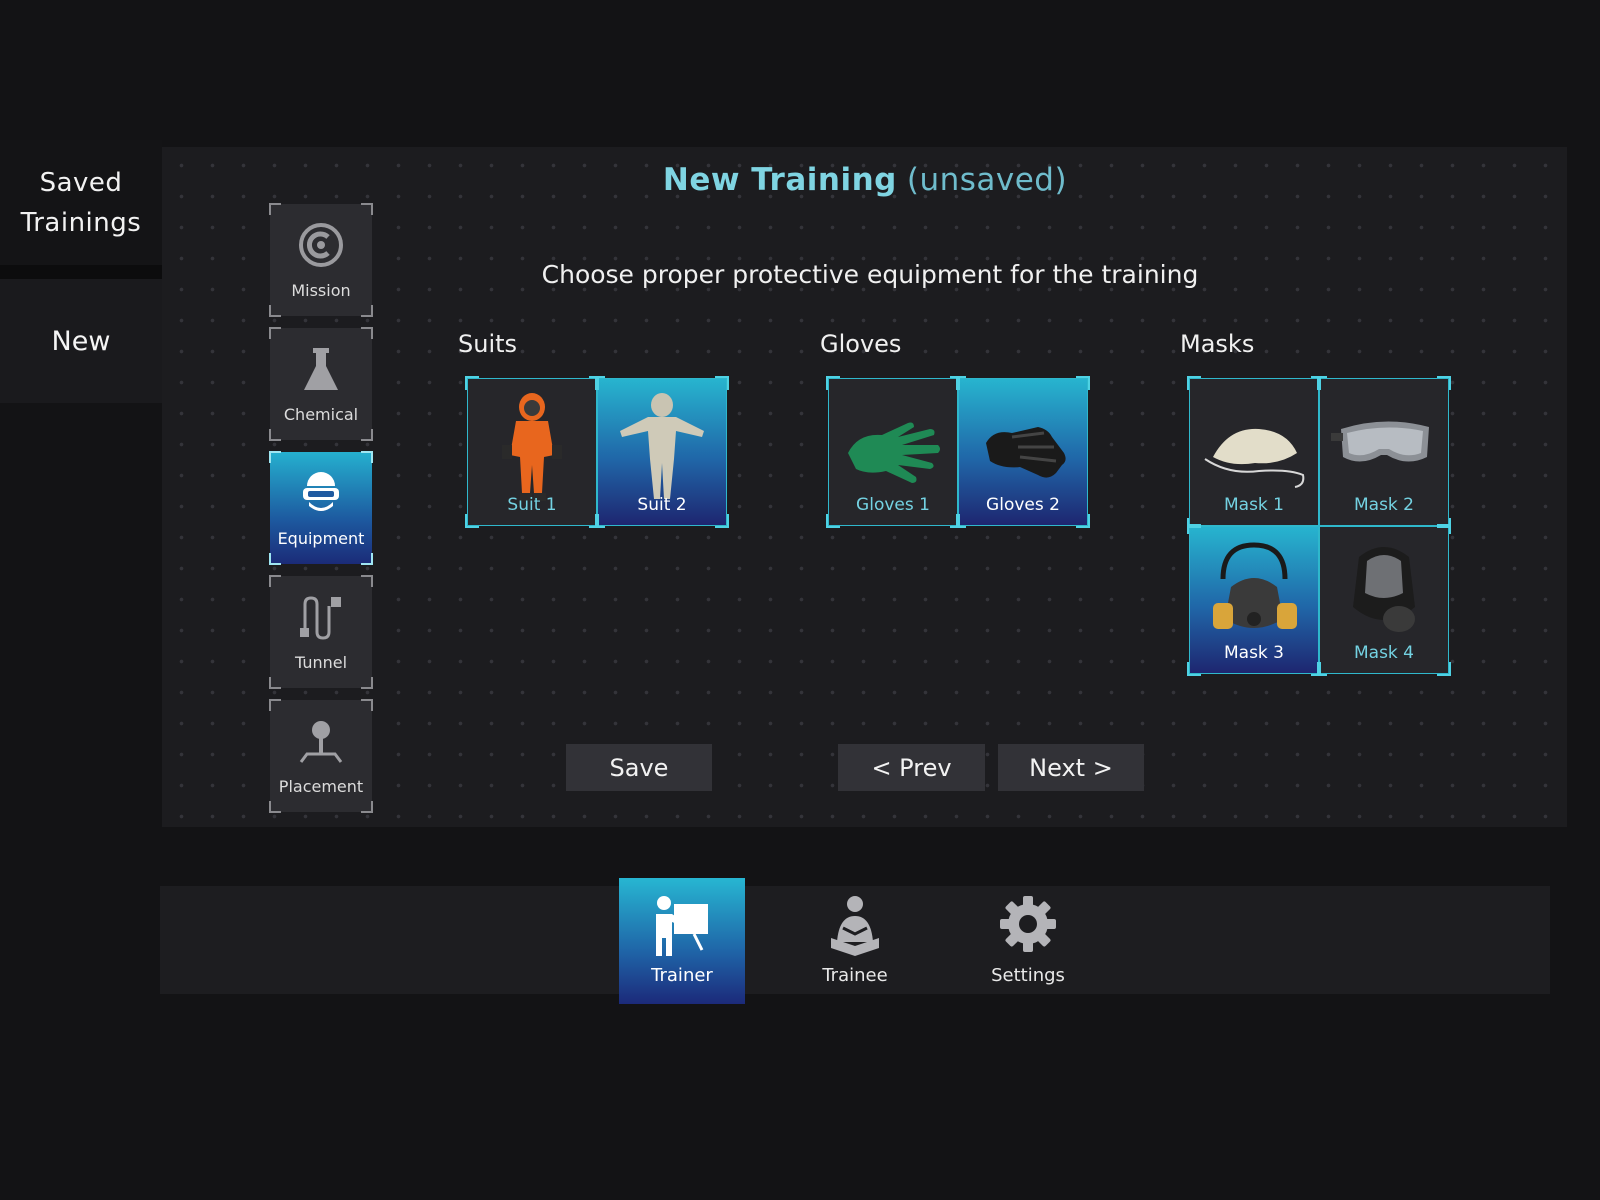 Image resolution: width=1600 pixels, height=1200 pixels. I want to click on mode-settings: Settings, so click(1028, 941).